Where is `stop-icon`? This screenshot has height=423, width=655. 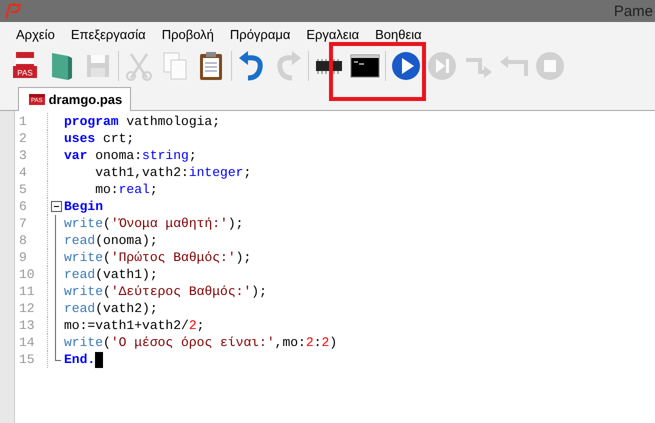
stop-icon is located at coordinates (550, 66).